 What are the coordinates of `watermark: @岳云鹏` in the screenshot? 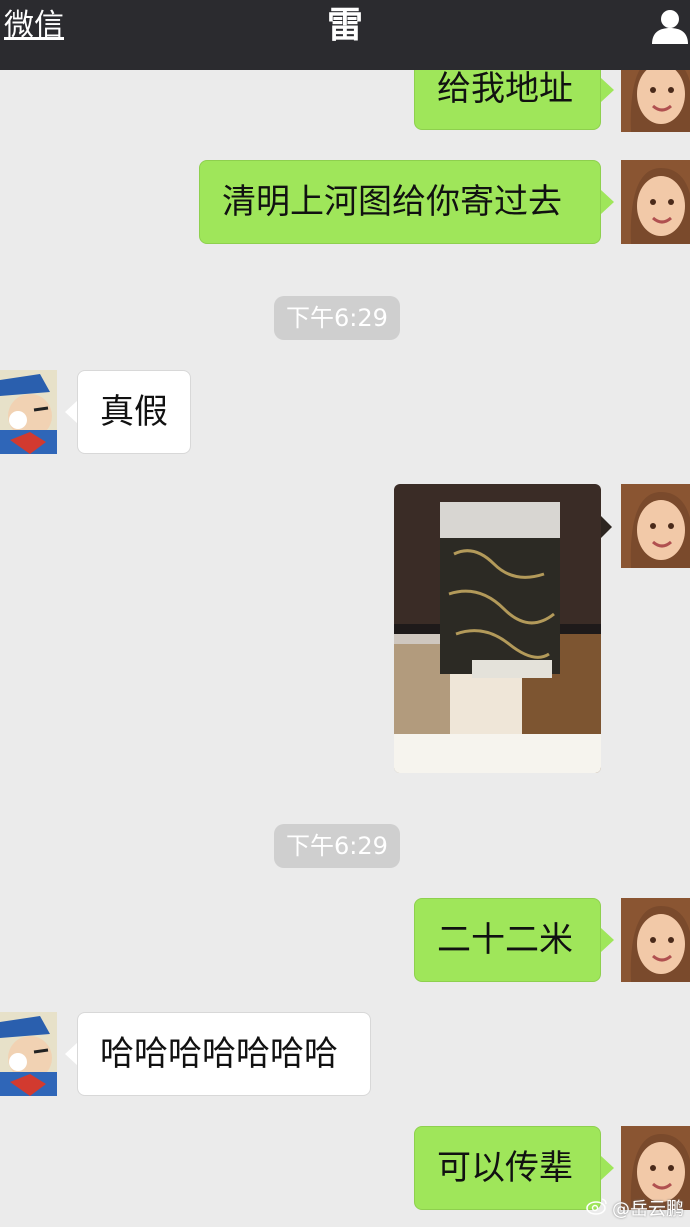 It's located at (635, 1208).